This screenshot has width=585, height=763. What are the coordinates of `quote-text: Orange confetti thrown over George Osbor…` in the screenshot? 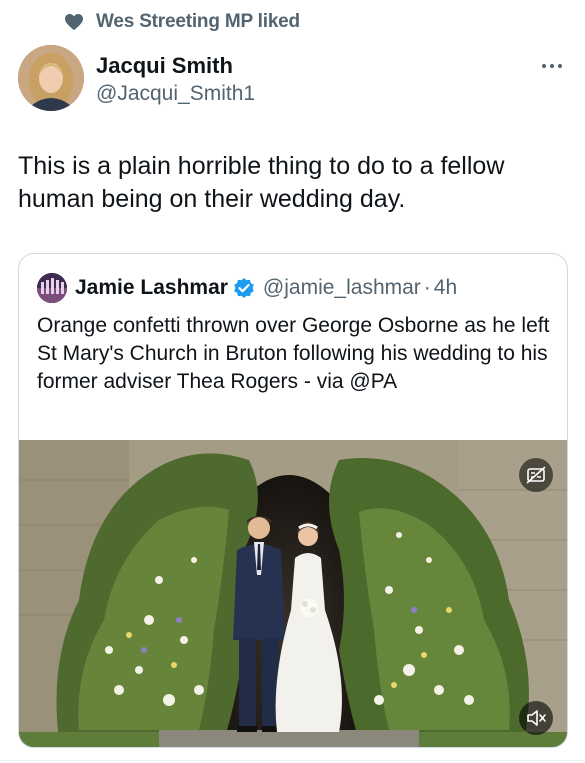 It's located at (293, 353).